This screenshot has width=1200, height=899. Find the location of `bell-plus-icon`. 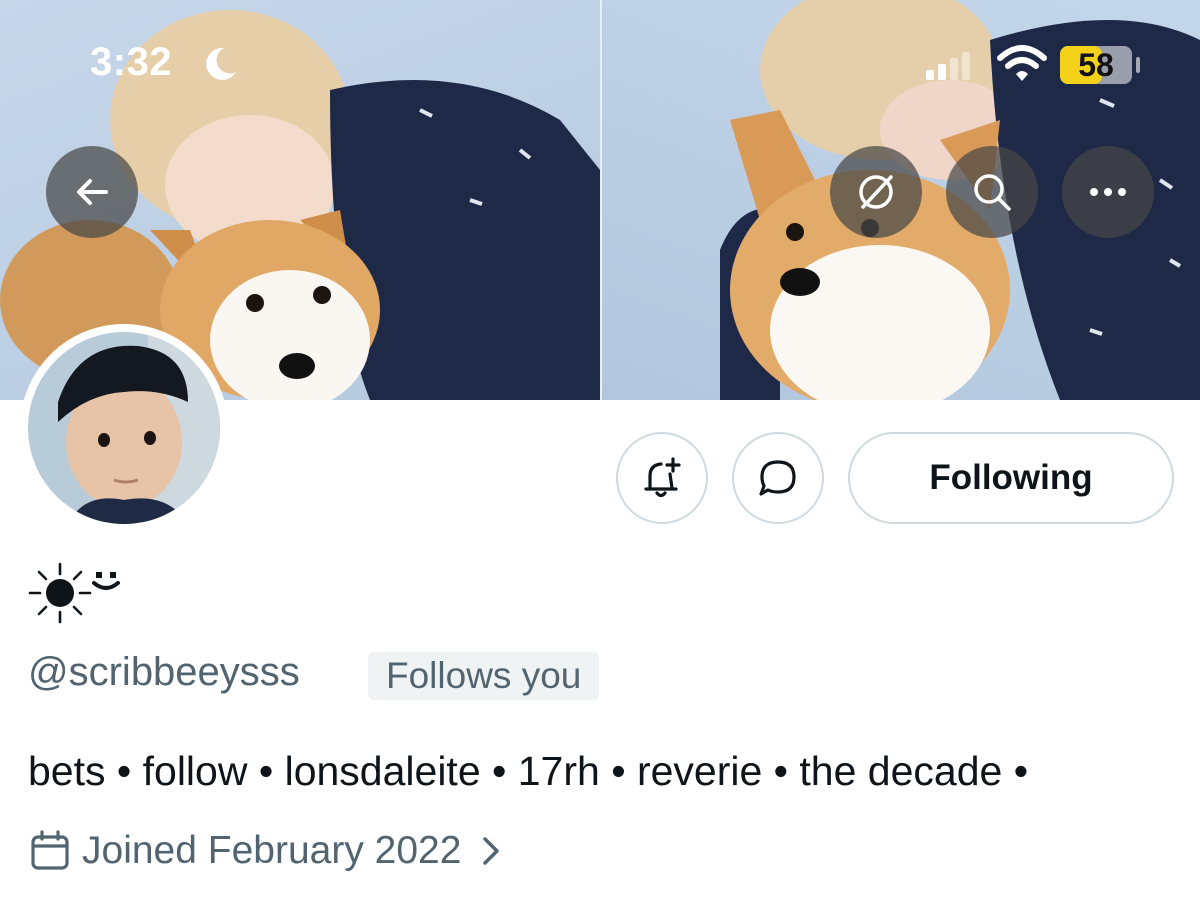

bell-plus-icon is located at coordinates (662, 477).